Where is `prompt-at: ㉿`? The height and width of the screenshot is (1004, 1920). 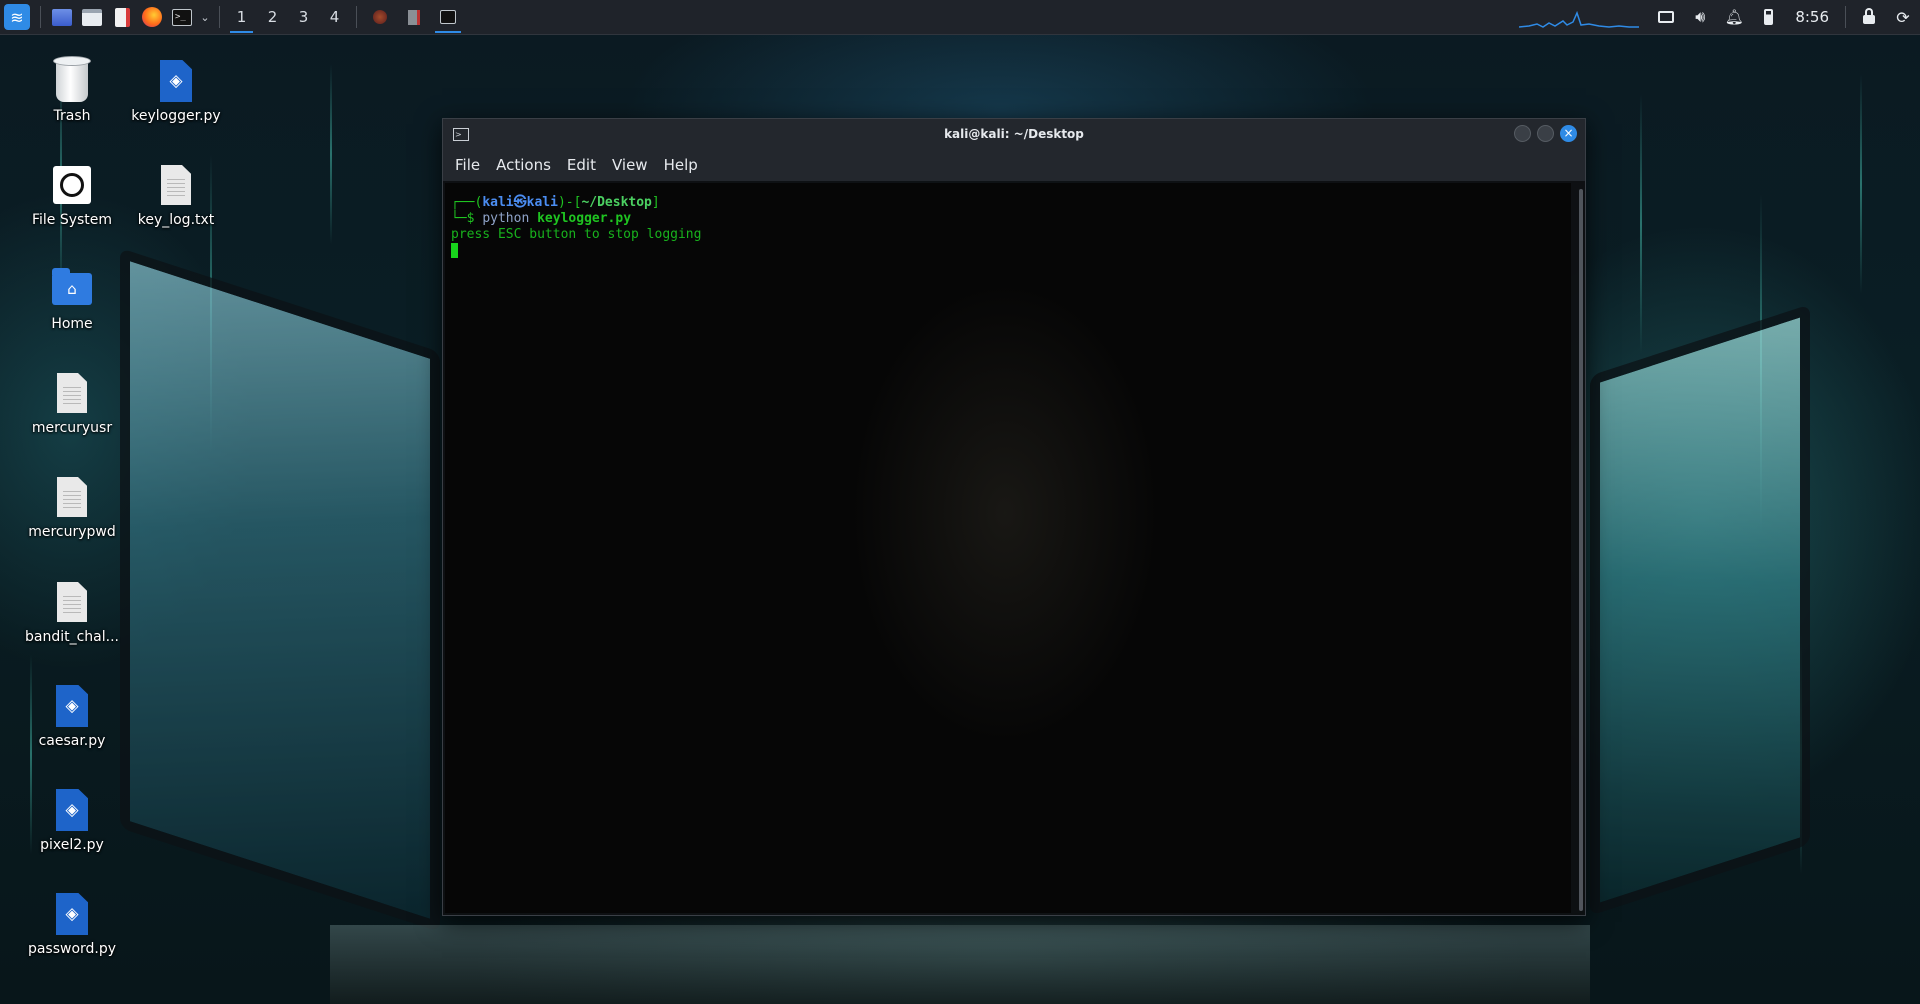 prompt-at: ㉿ is located at coordinates (520, 202).